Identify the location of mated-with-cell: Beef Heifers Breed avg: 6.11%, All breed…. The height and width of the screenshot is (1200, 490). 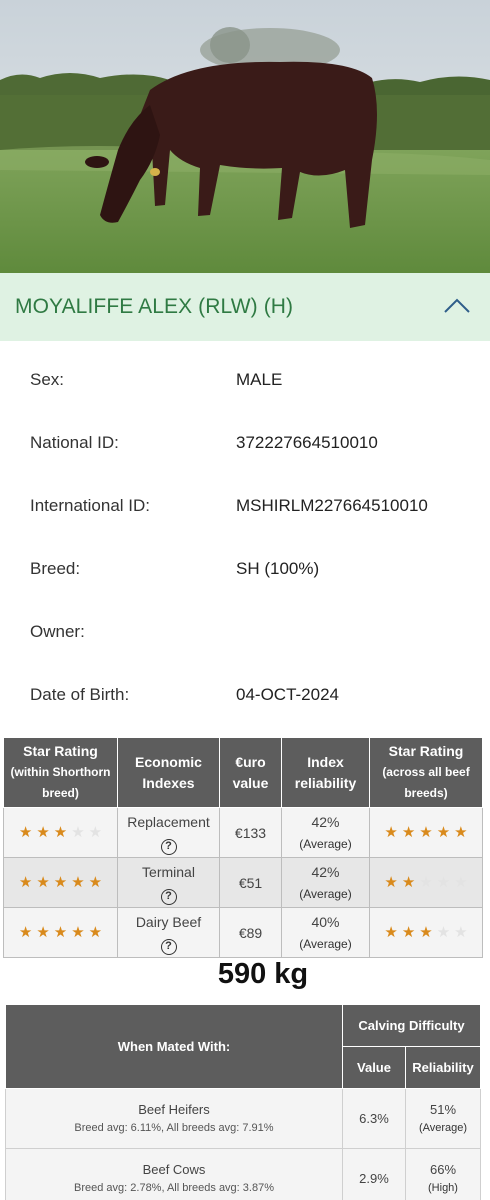
(174, 1118).